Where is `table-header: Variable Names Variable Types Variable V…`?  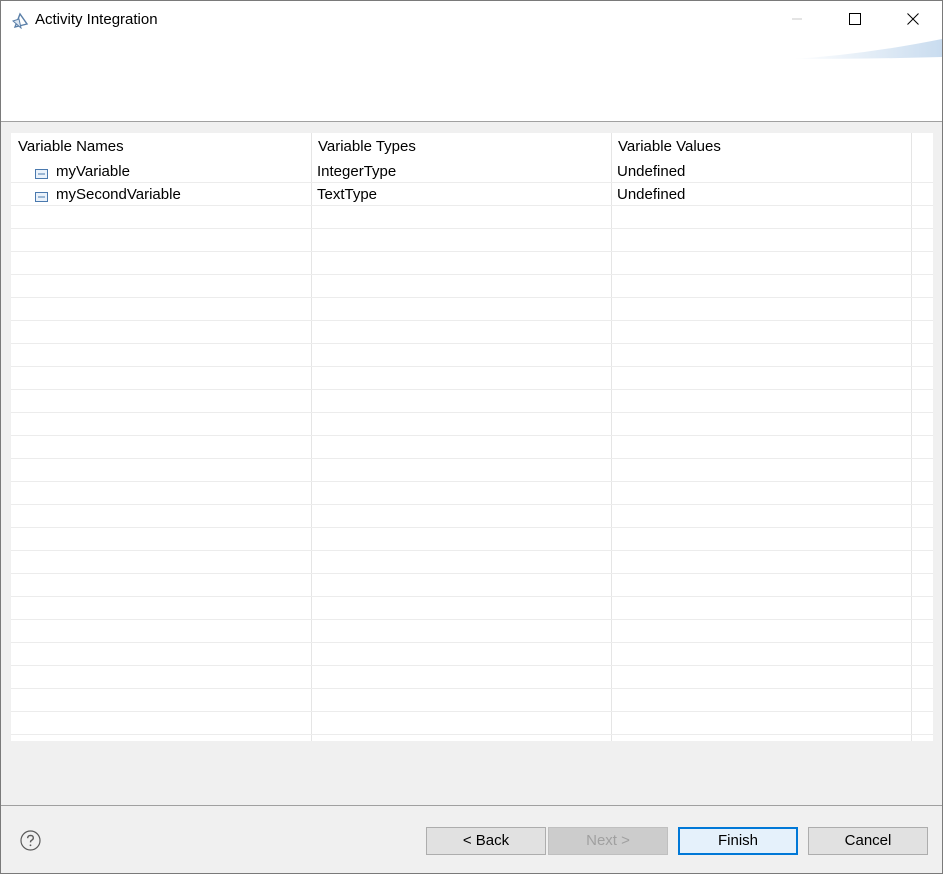
table-header: Variable Names Variable Types Variable V… is located at coordinates (472, 146).